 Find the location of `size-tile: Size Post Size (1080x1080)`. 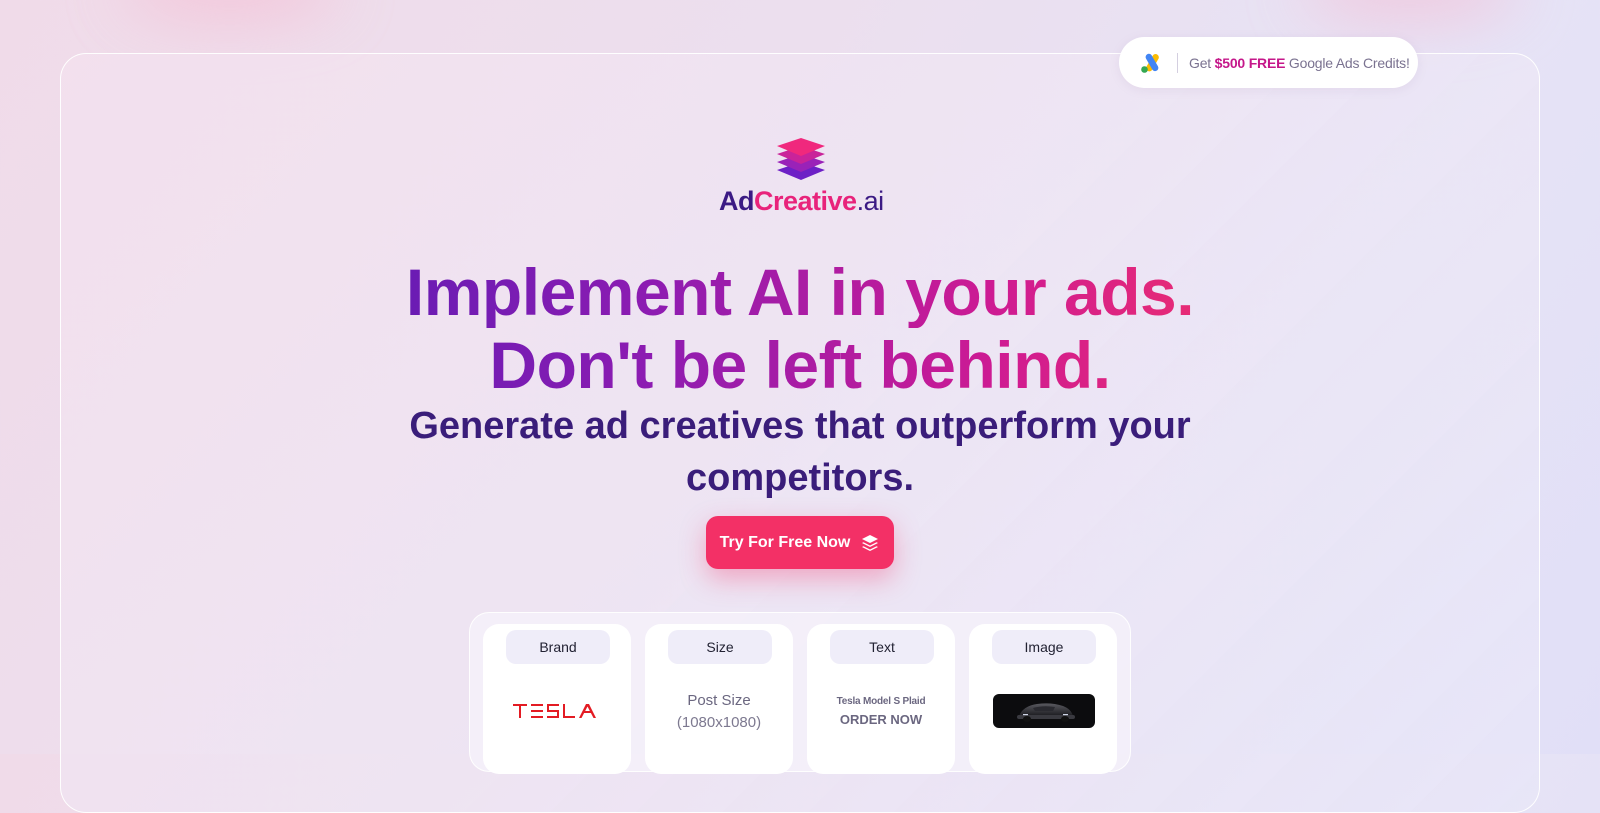

size-tile: Size Post Size (1080x1080) is located at coordinates (719, 699).